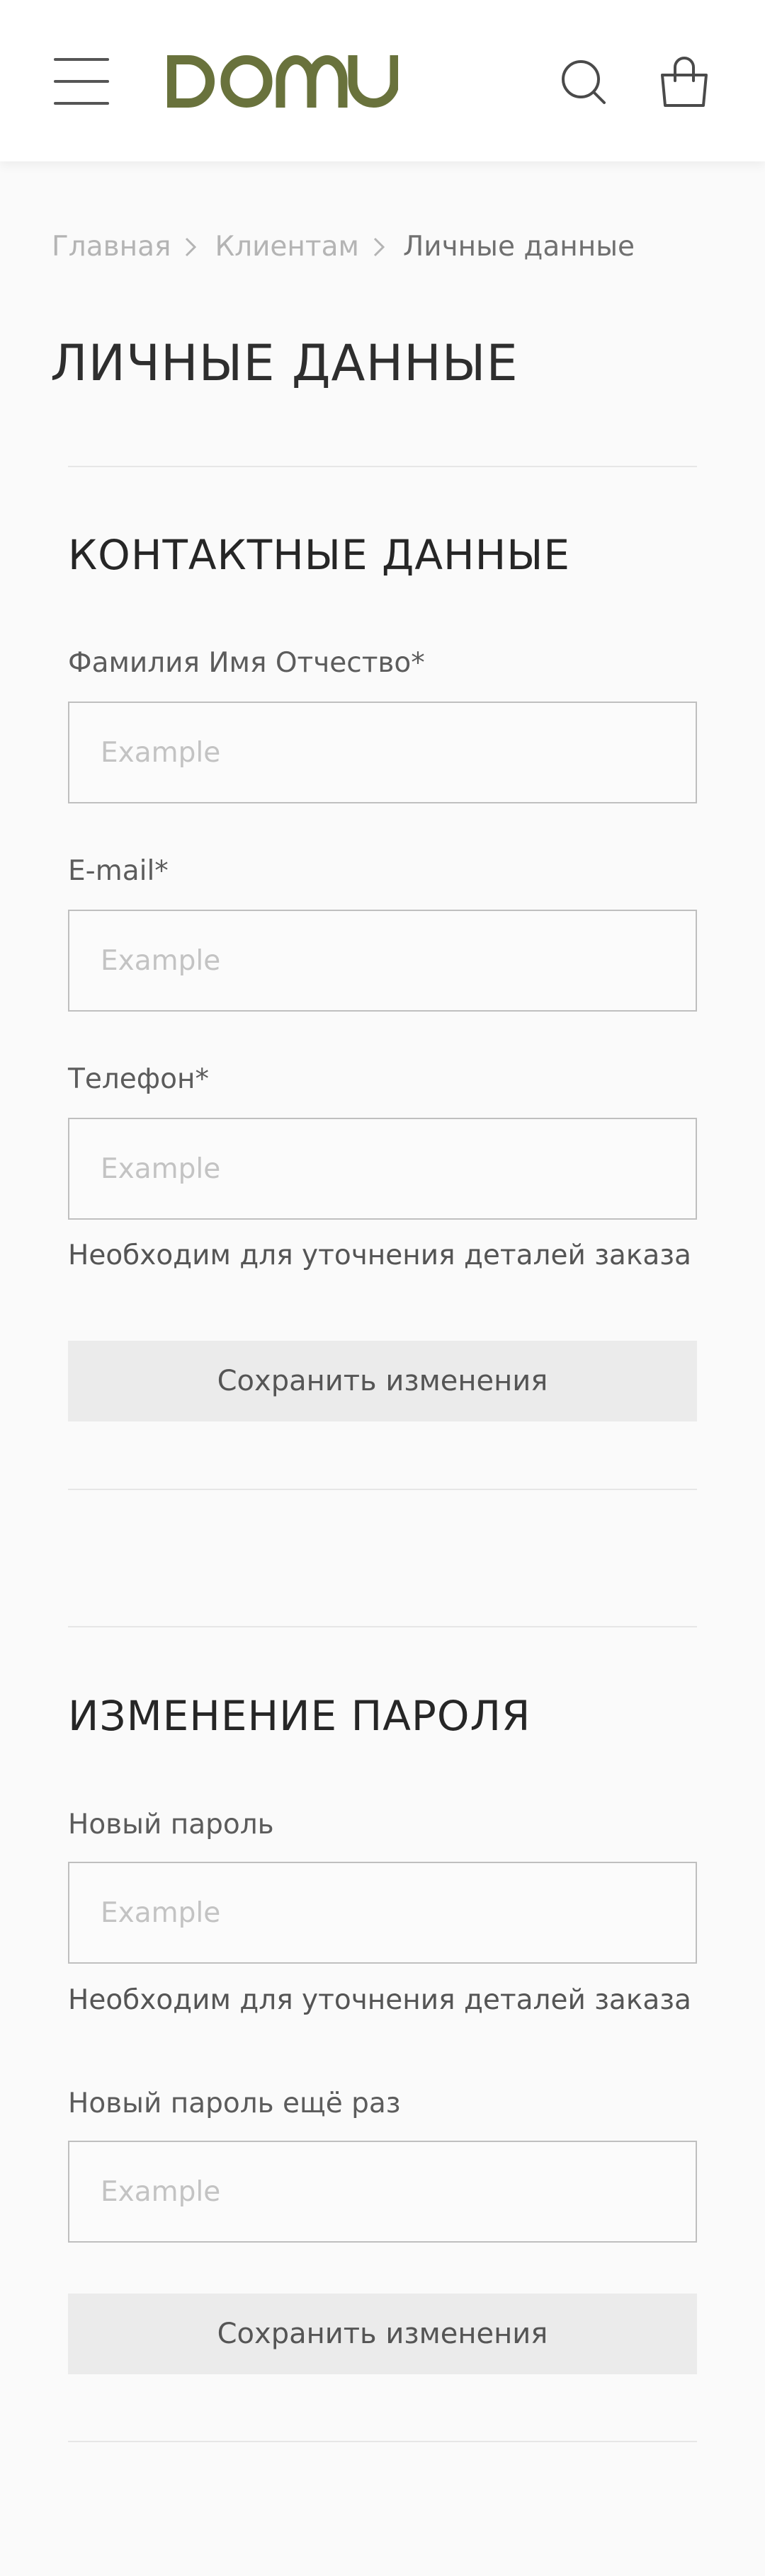  Describe the element at coordinates (246, 663) in the screenshot. I see `full-name-label: Фамилия Имя Отчество*` at that location.